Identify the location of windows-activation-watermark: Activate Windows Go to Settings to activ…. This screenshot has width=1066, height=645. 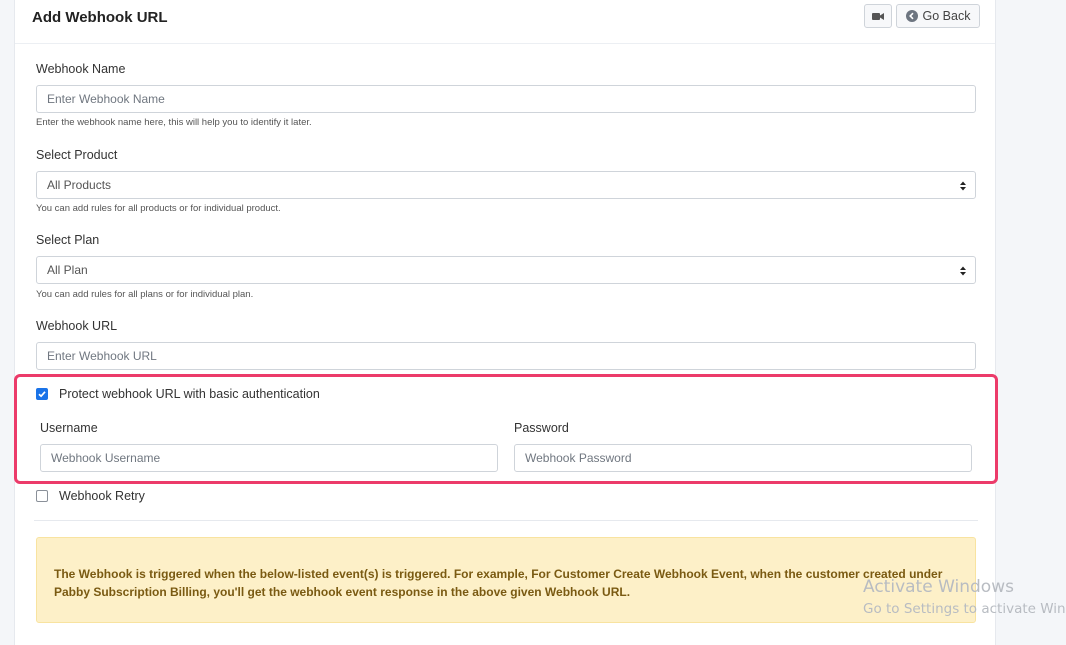
(964, 598).